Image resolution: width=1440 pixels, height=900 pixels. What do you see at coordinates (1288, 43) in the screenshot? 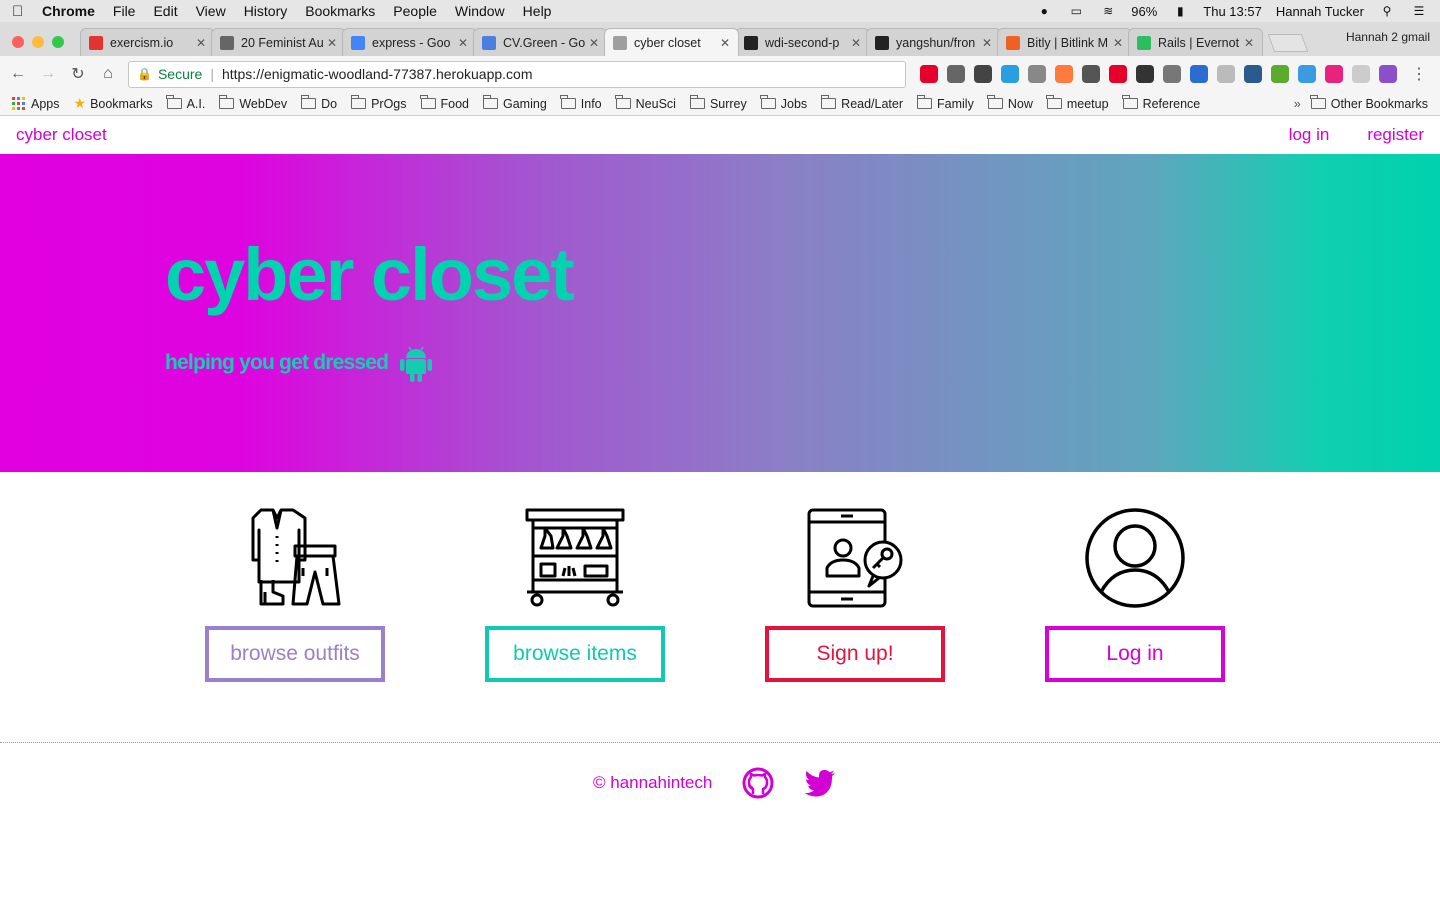
I see `new-tab-button` at bounding box center [1288, 43].